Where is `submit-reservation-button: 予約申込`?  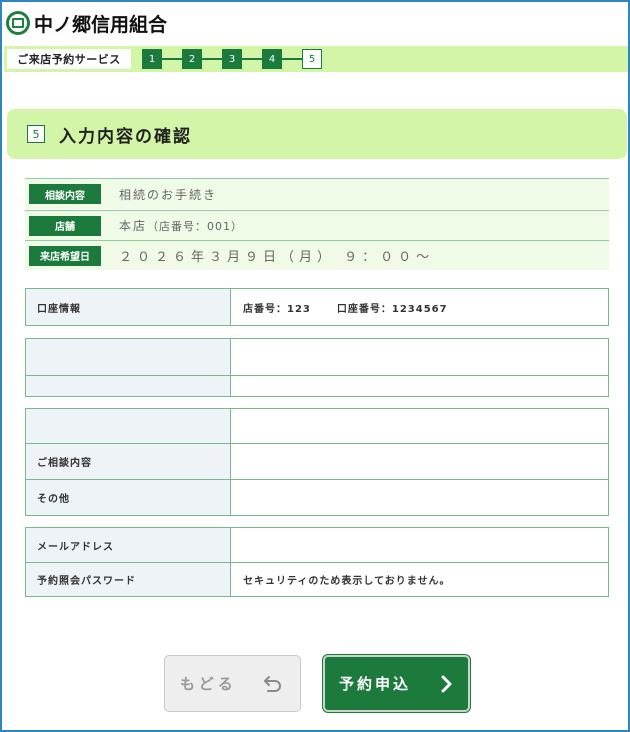 submit-reservation-button: 予約申込 is located at coordinates (396, 683).